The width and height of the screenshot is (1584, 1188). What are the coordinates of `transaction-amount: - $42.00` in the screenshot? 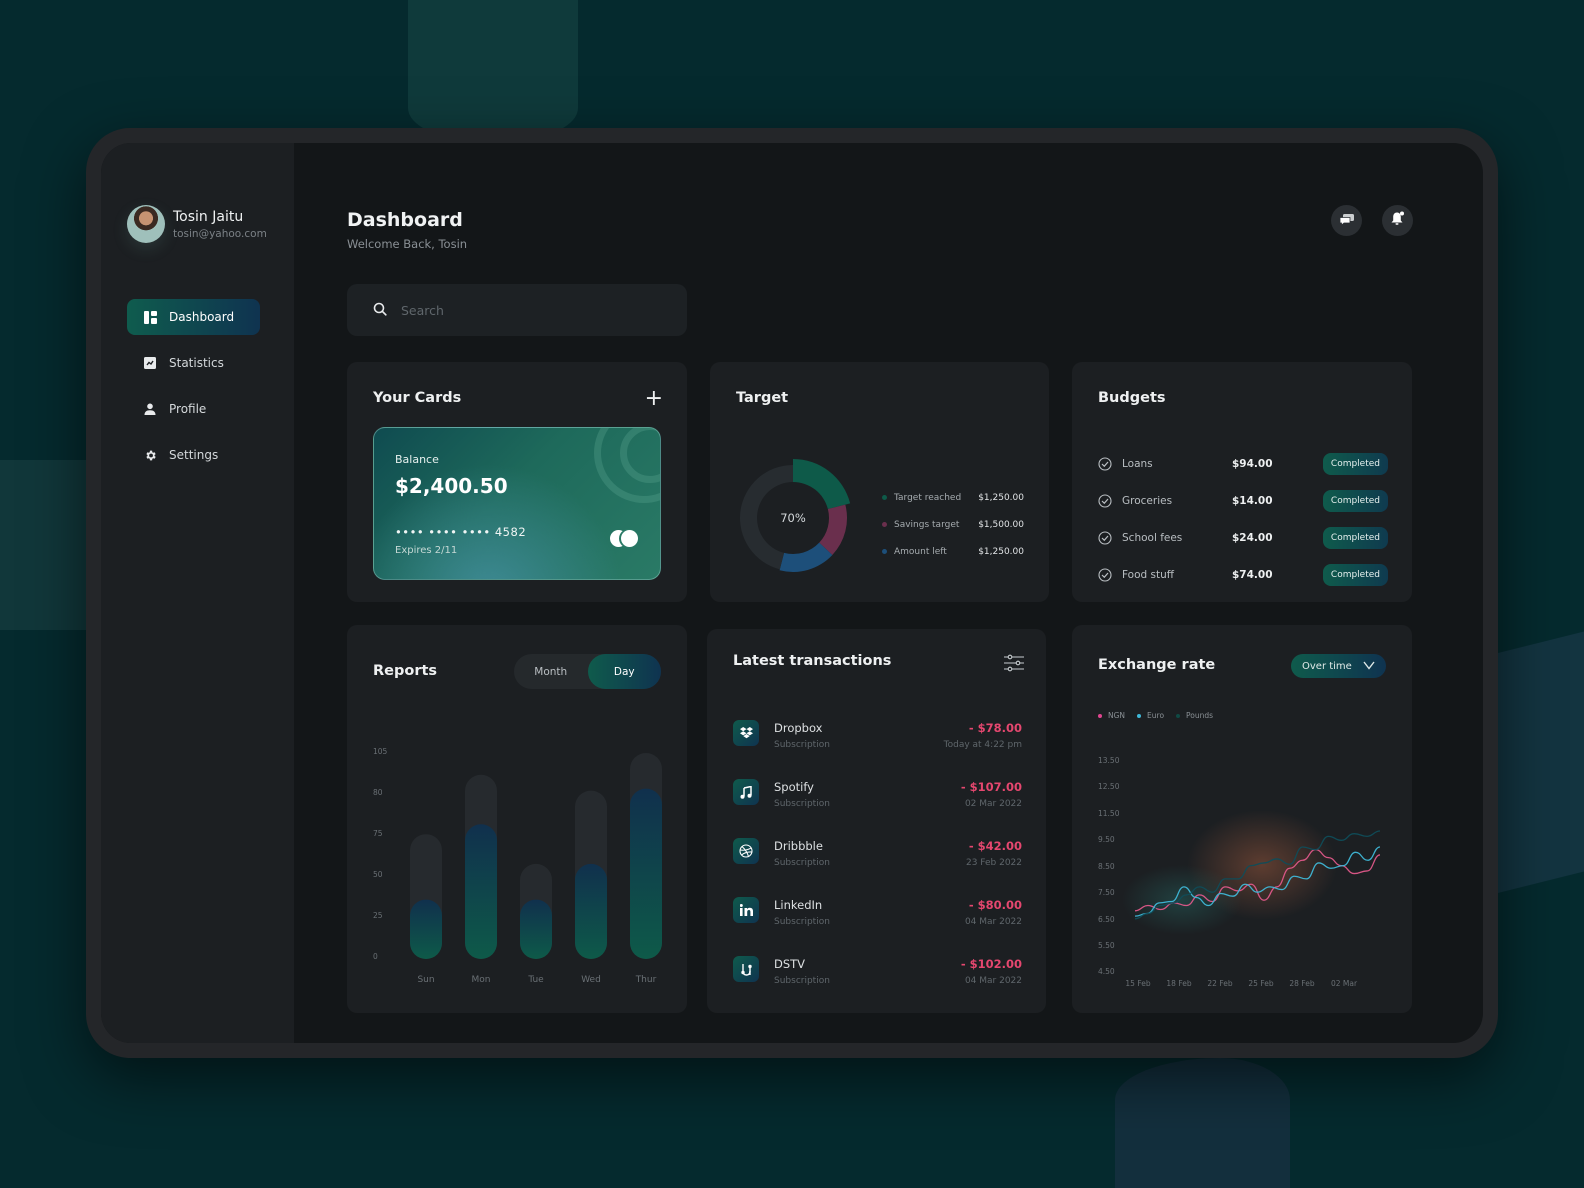 It's located at (995, 846).